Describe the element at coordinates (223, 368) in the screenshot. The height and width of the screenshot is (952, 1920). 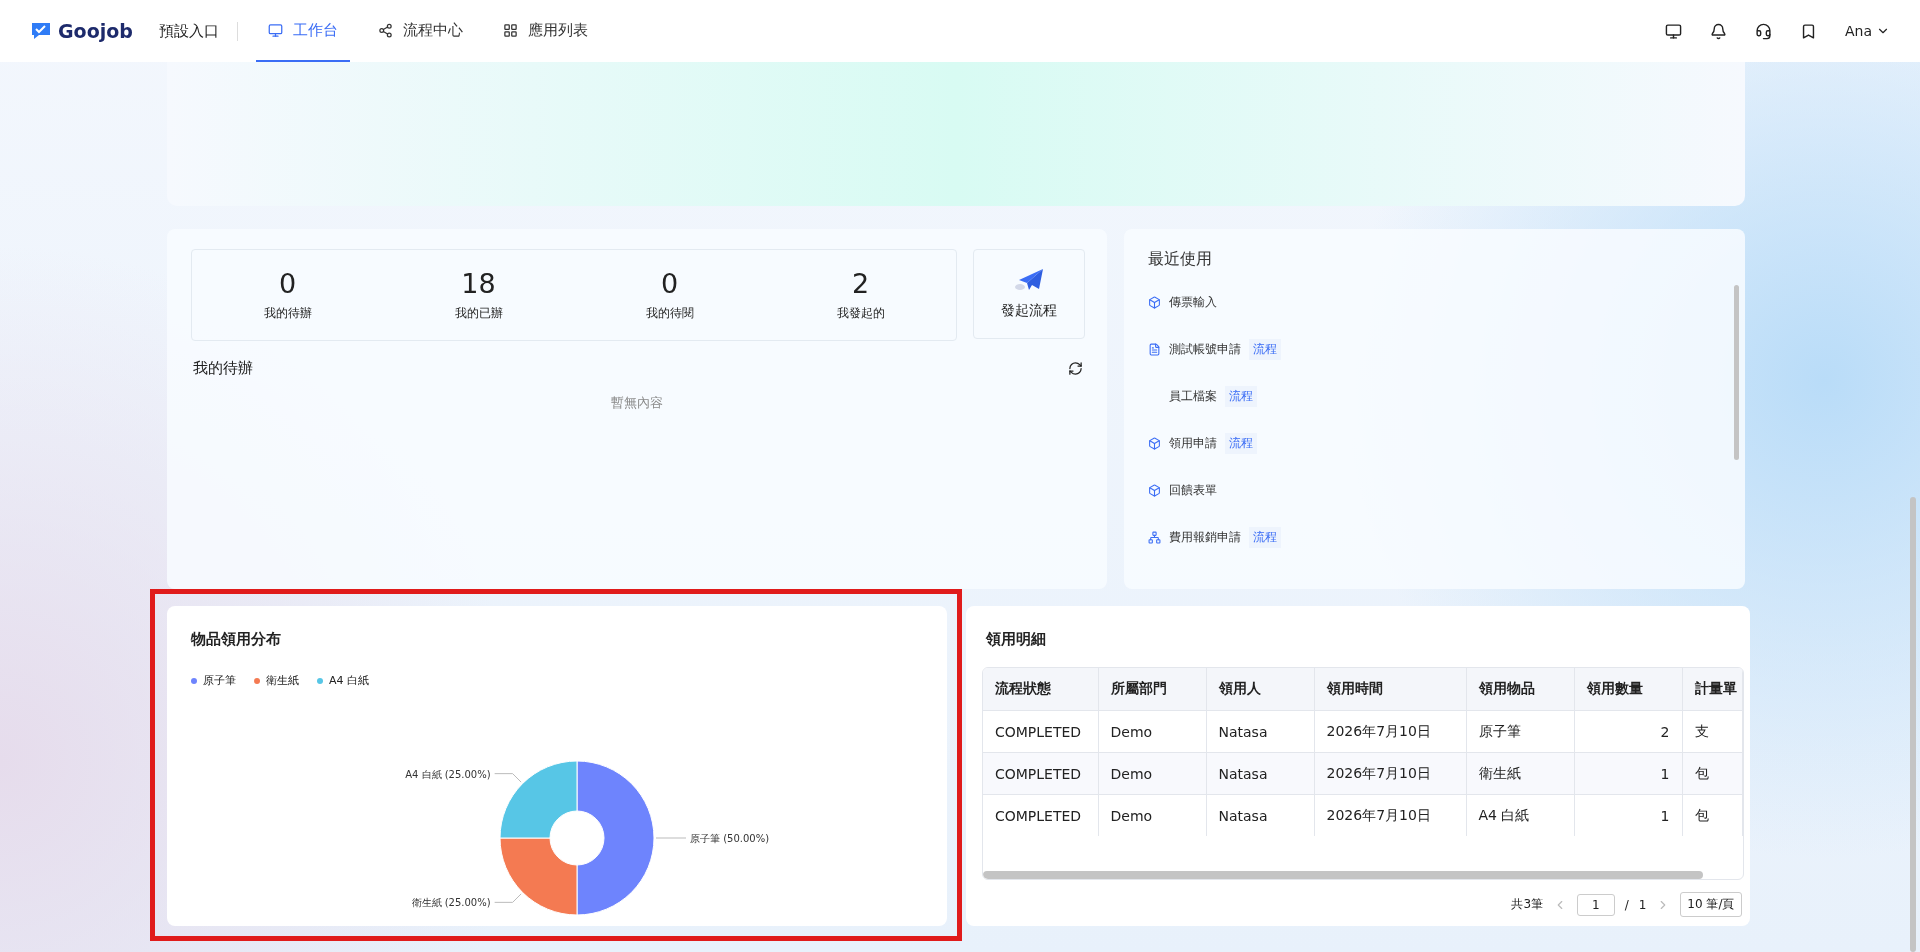
I see `section-title: 我的待辦` at that location.